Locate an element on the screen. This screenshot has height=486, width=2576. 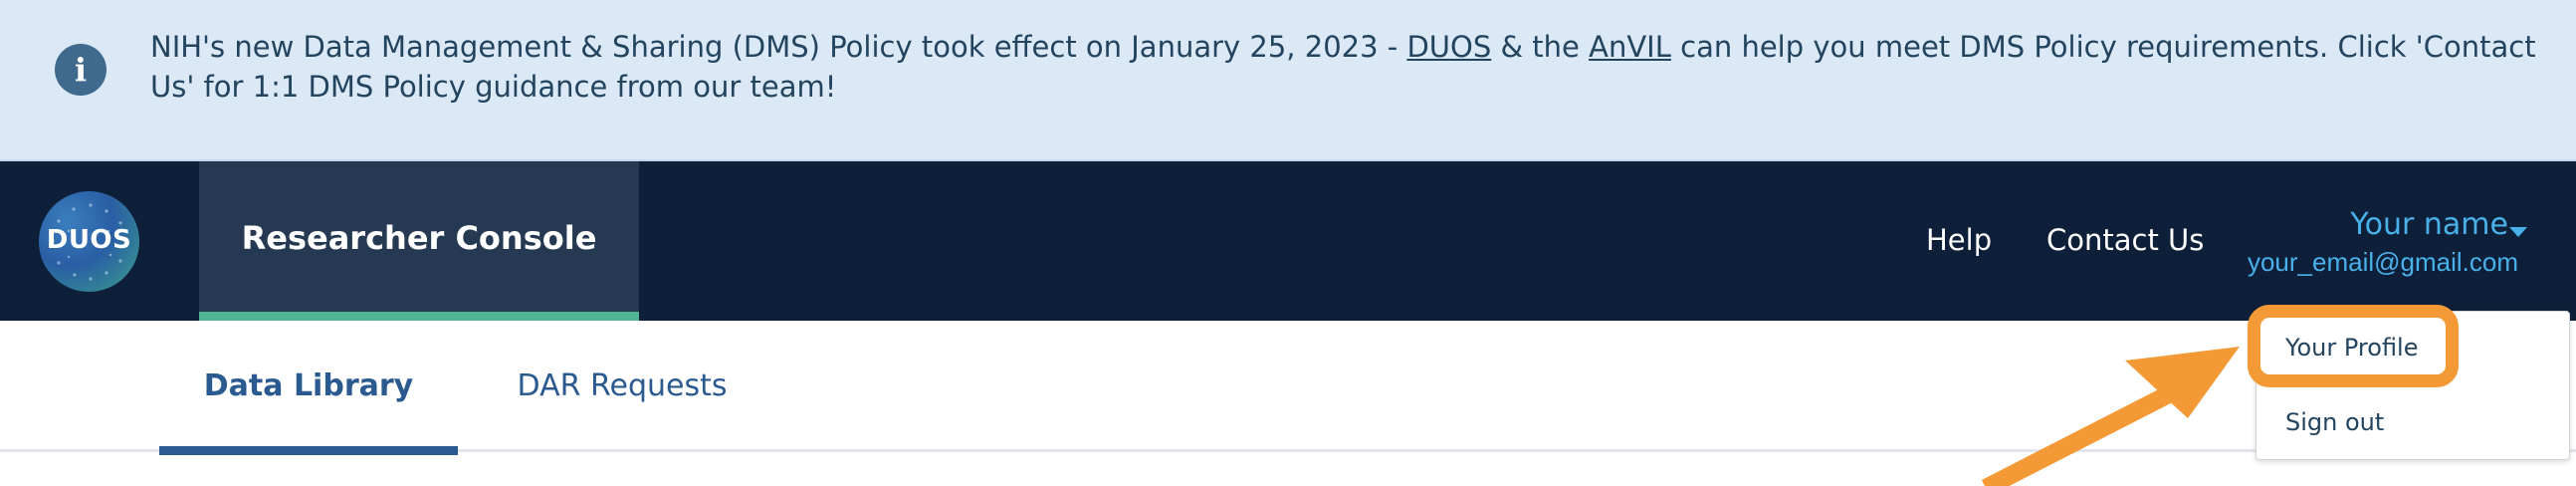
anvil-link: AnVIL is located at coordinates (1630, 47).